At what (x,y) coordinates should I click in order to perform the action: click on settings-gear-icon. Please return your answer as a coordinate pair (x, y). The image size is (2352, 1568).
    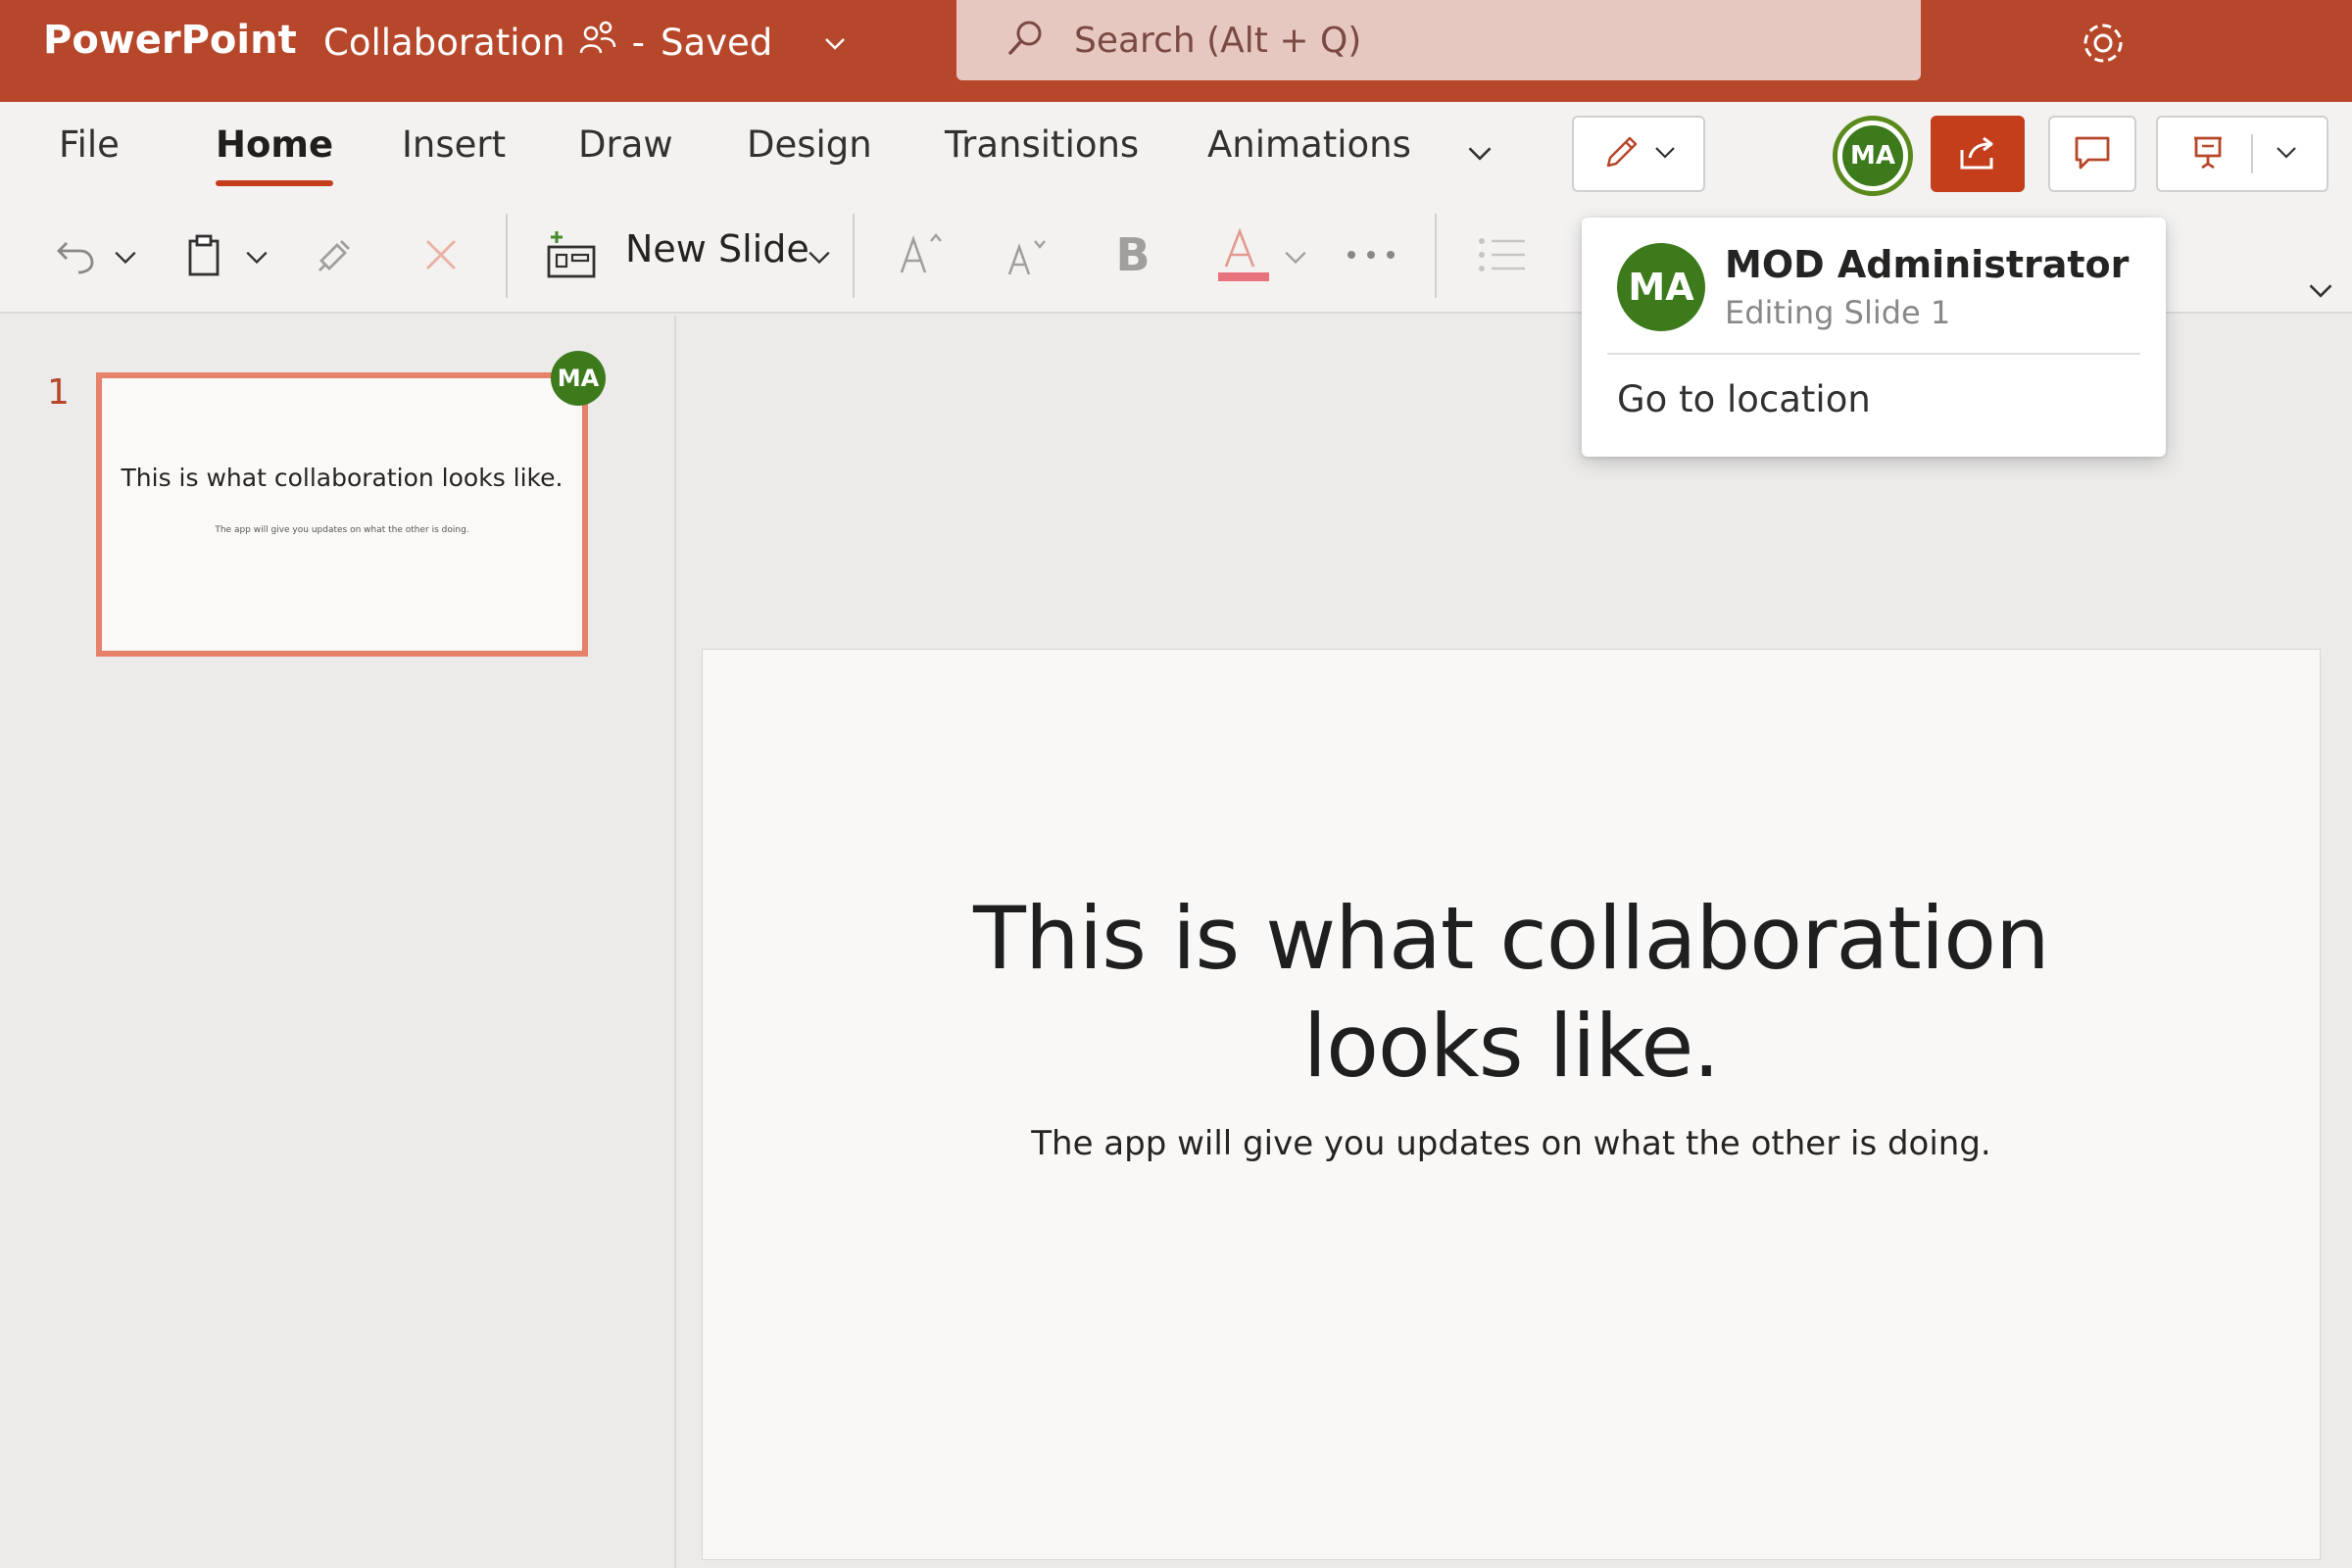
    Looking at the image, I should click on (2103, 43).